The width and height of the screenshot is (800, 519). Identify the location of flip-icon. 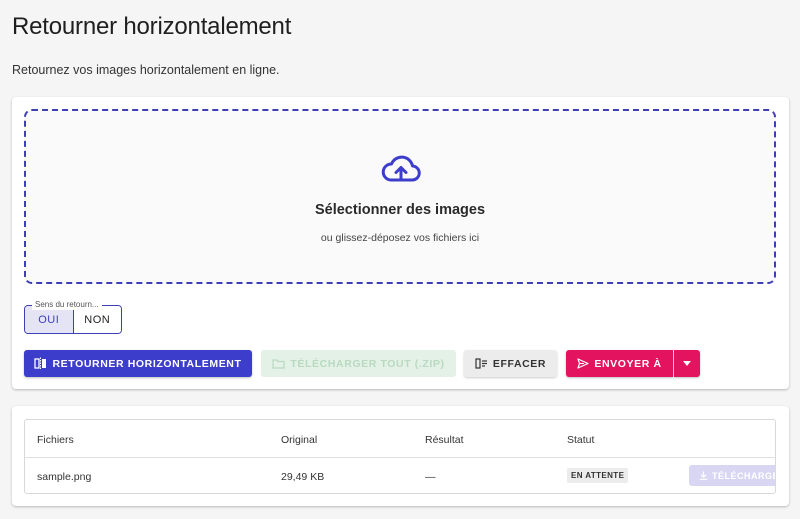
(40, 363).